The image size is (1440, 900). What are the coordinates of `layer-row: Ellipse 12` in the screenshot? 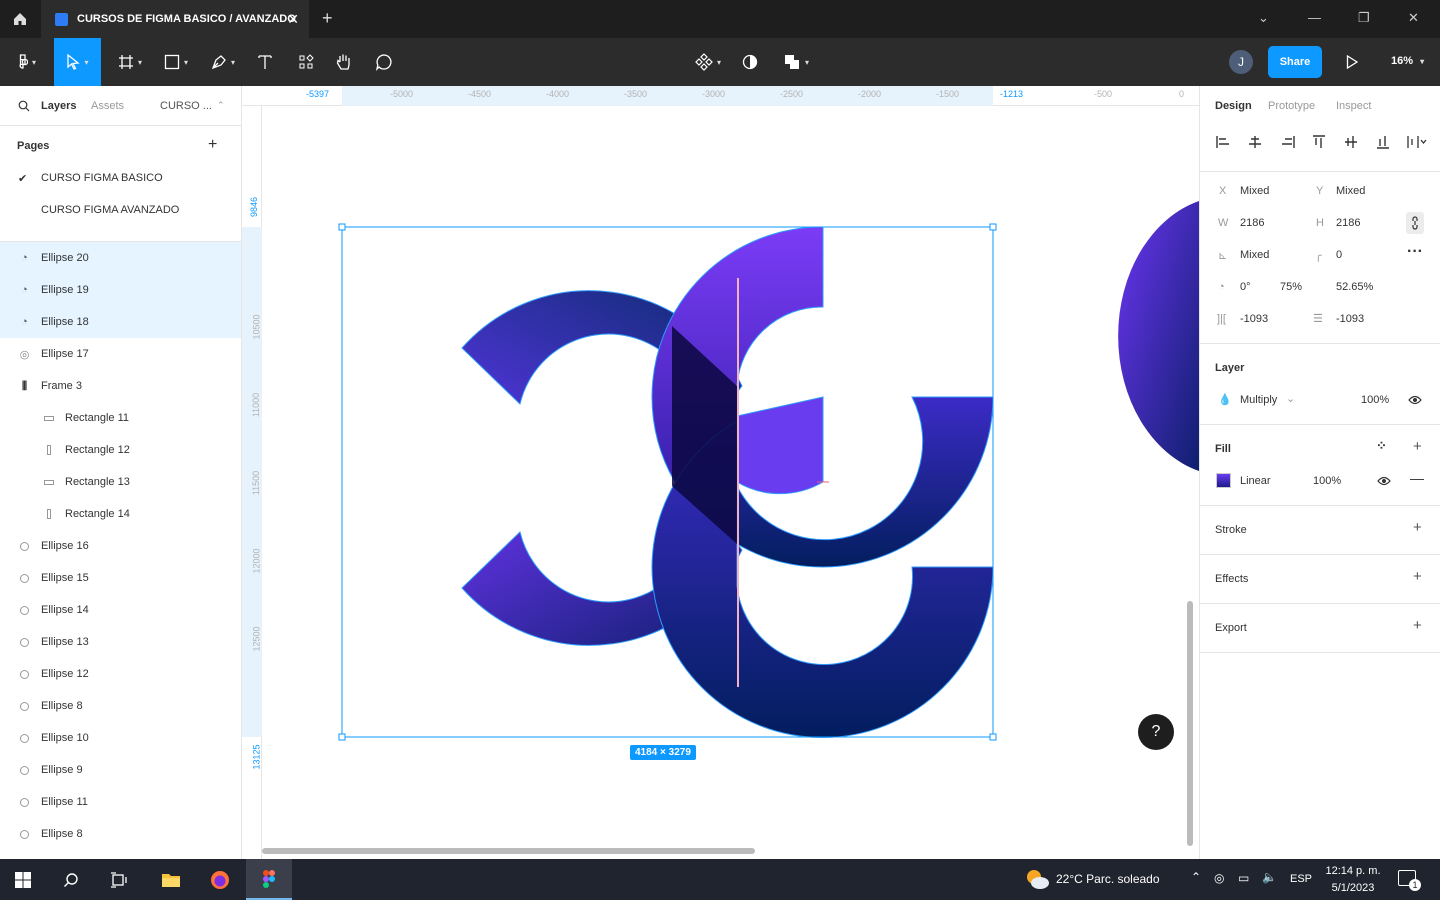 It's located at (120, 674).